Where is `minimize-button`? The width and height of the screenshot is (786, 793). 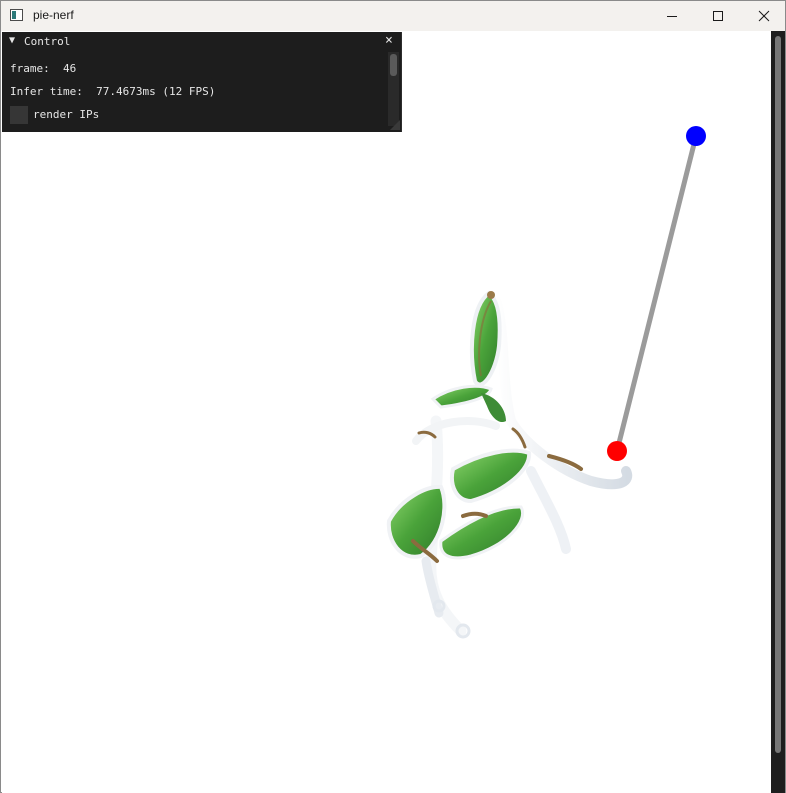
minimize-button is located at coordinates (672, 16).